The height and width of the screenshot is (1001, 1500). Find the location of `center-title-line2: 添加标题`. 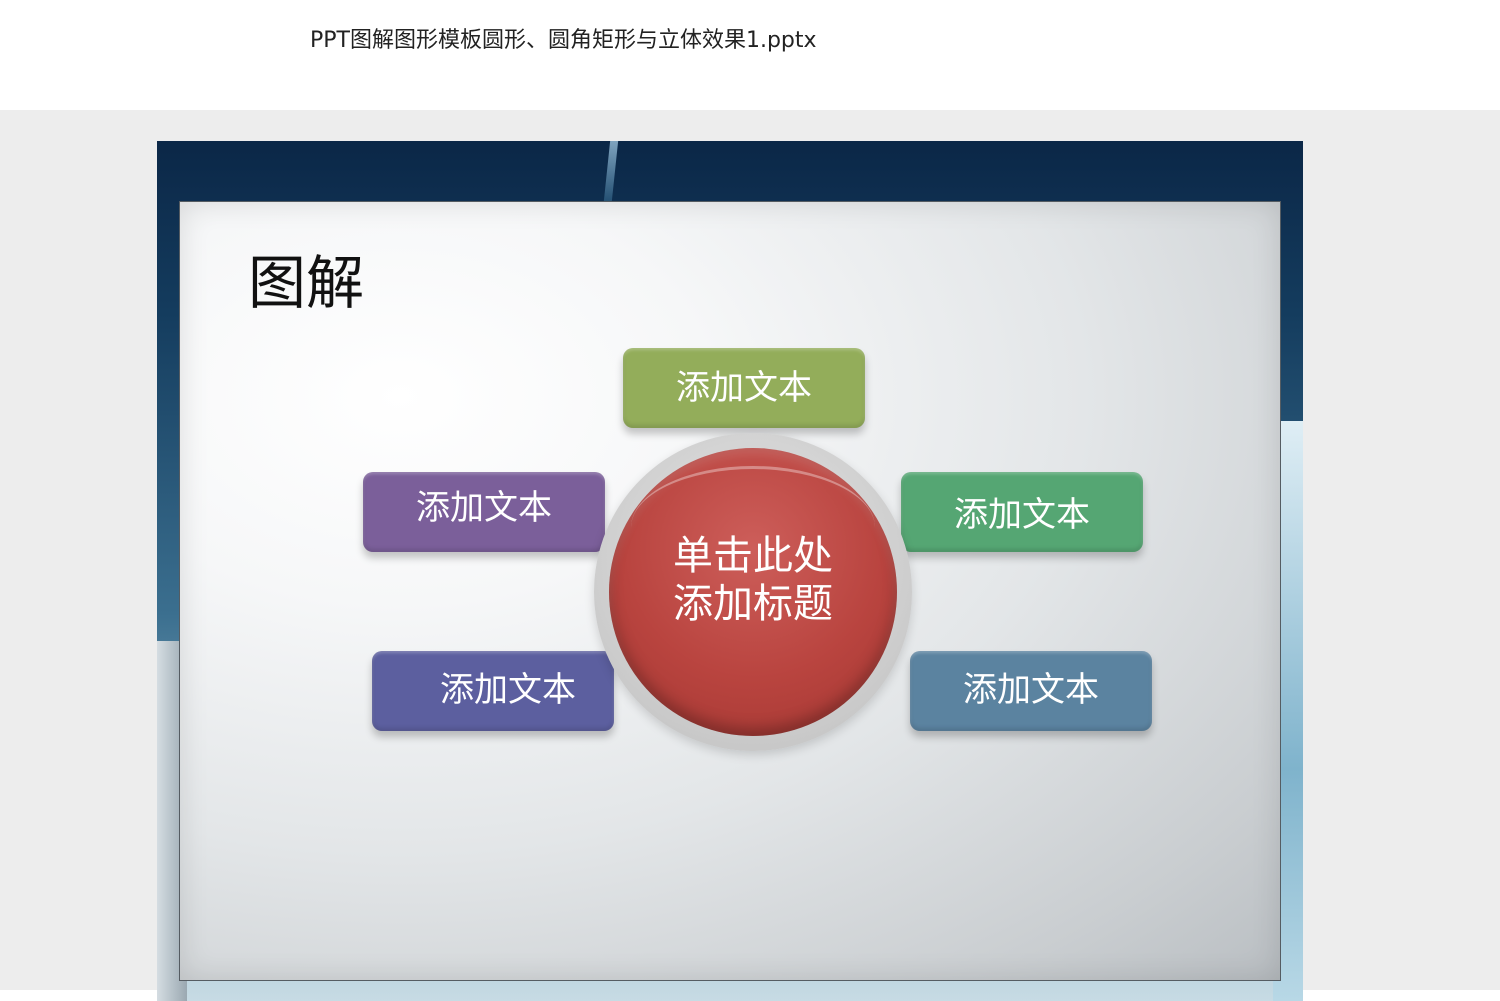

center-title-line2: 添加标题 is located at coordinates (753, 604).